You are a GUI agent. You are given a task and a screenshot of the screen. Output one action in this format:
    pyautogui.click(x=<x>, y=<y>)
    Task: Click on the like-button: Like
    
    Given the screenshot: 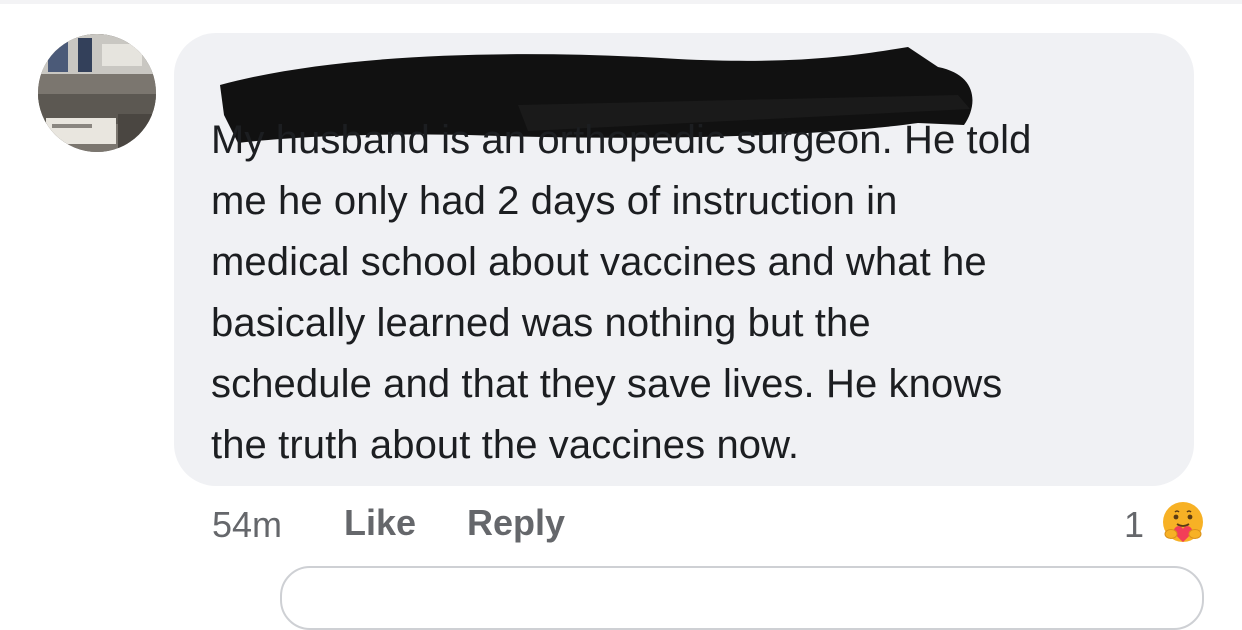 What is the action you would take?
    pyautogui.click(x=380, y=523)
    